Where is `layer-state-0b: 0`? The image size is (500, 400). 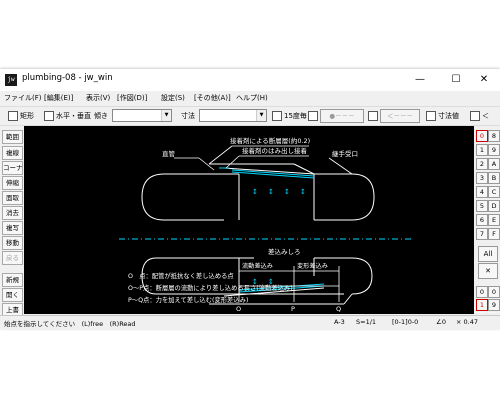 layer-state-0b: 0 is located at coordinates (494, 292).